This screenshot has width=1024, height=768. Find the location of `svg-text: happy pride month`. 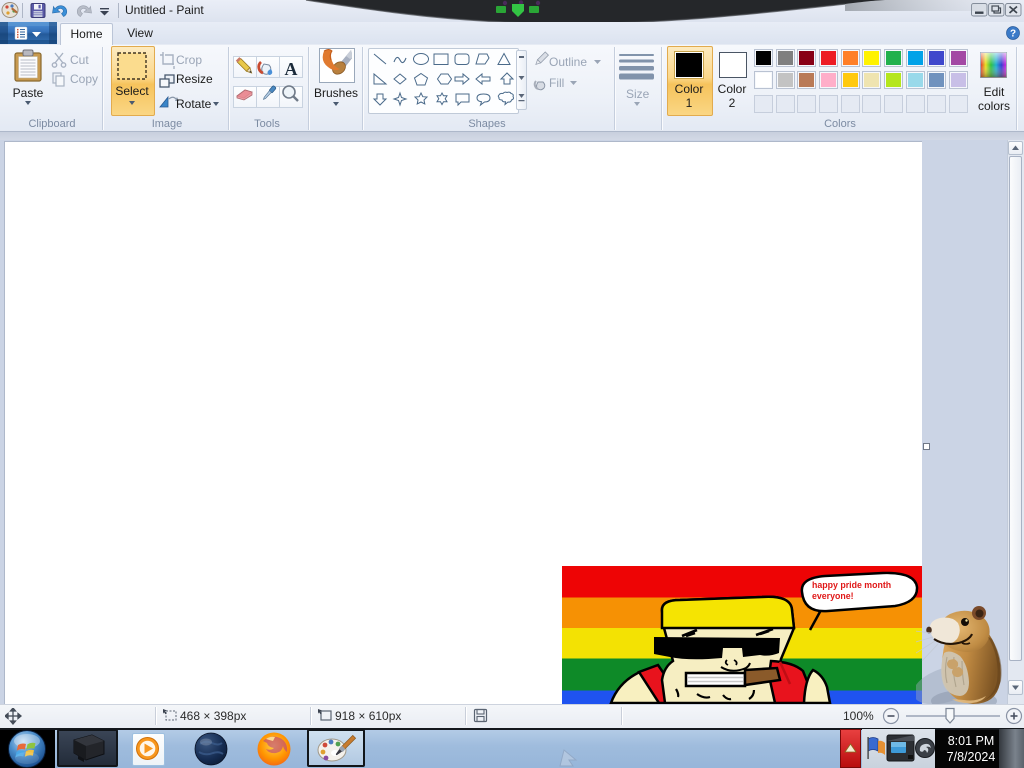

svg-text: happy pride month is located at coordinates (851, 585).